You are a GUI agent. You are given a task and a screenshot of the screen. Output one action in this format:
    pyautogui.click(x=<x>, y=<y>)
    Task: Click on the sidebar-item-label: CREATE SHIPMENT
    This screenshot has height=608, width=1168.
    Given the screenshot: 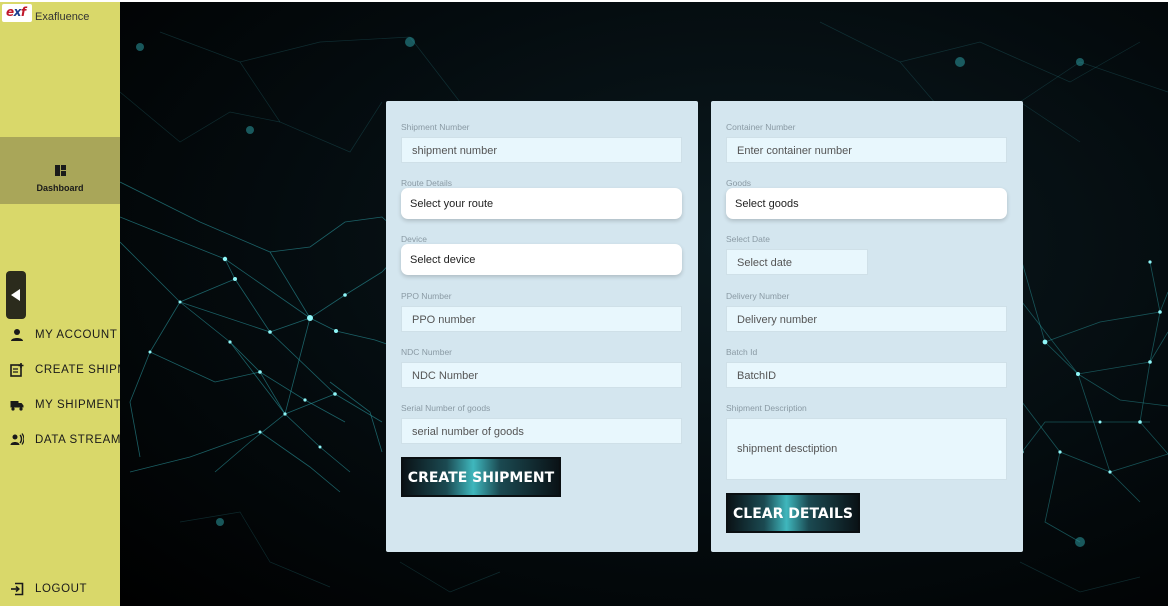 What is the action you would take?
    pyautogui.click(x=77, y=370)
    